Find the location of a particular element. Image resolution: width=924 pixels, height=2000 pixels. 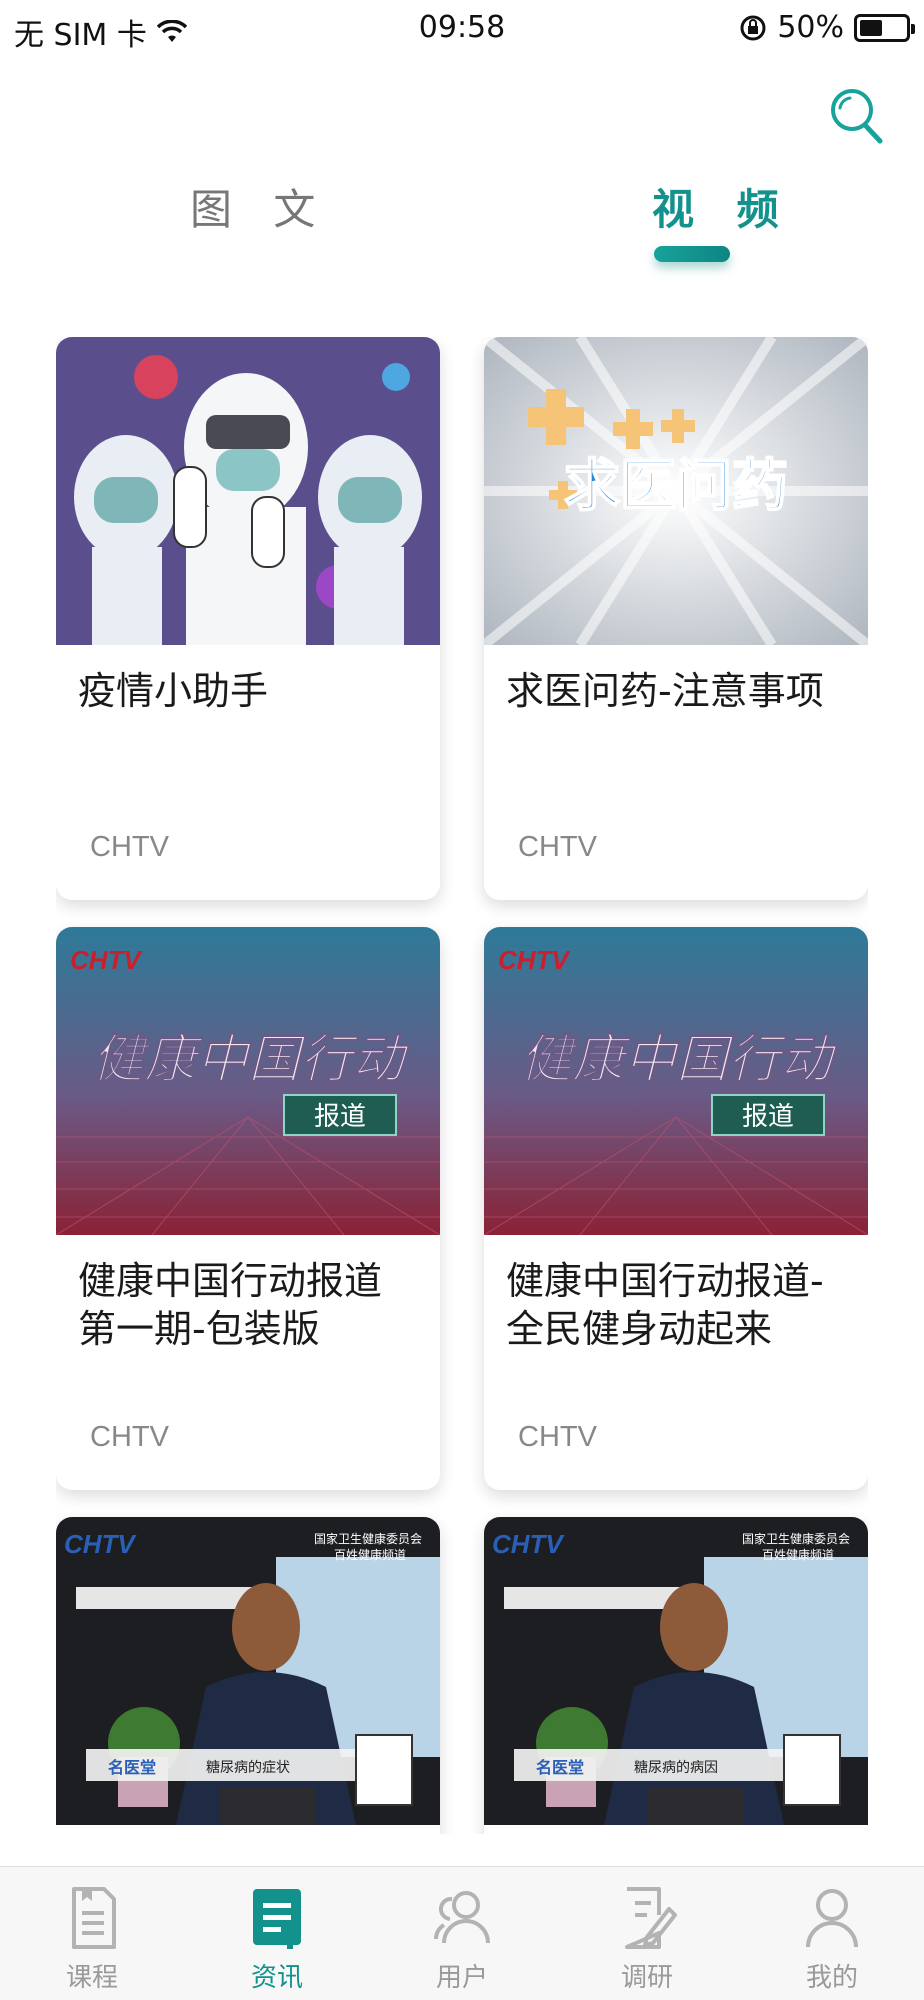

nav-item-users: 用户 is located at coordinates (462, 1933).